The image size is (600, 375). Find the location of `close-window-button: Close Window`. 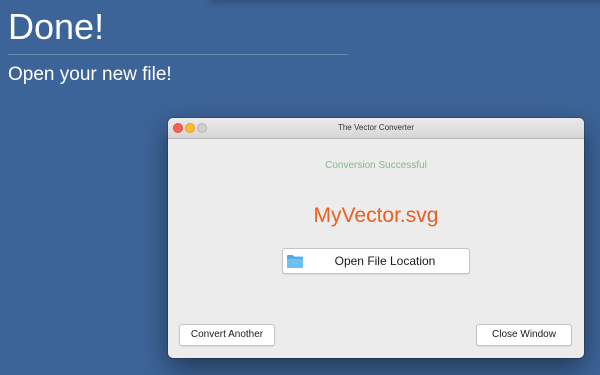

close-window-button: Close Window is located at coordinates (524, 335).